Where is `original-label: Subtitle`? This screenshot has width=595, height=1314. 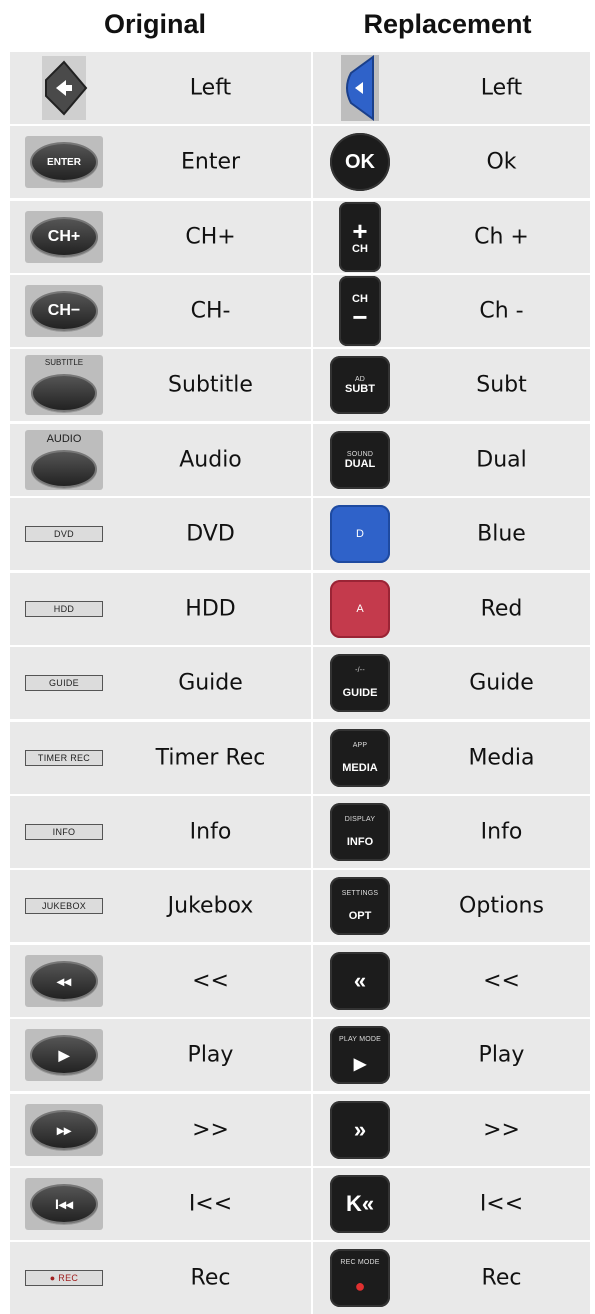 original-label: Subtitle is located at coordinates (210, 385).